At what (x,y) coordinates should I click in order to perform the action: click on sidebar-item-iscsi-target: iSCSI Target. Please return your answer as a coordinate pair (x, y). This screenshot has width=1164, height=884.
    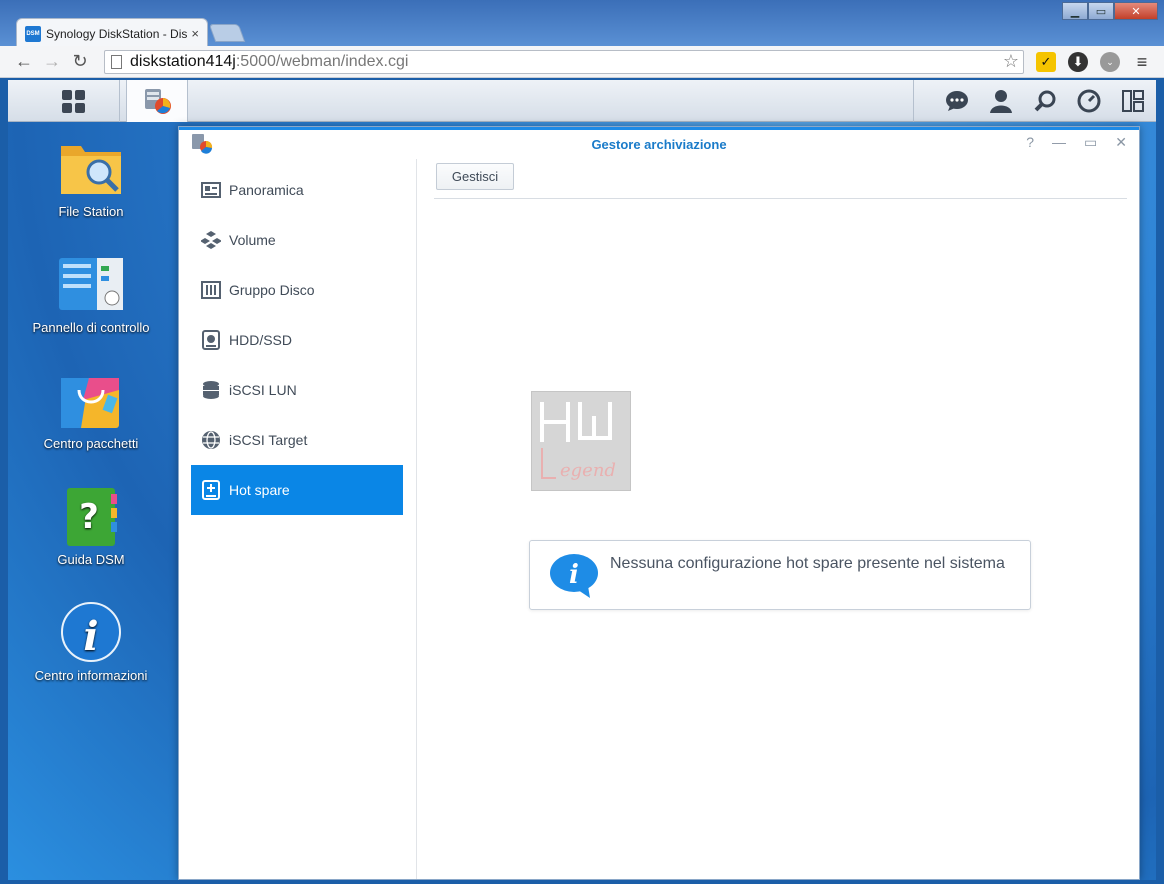
    Looking at the image, I should click on (297, 440).